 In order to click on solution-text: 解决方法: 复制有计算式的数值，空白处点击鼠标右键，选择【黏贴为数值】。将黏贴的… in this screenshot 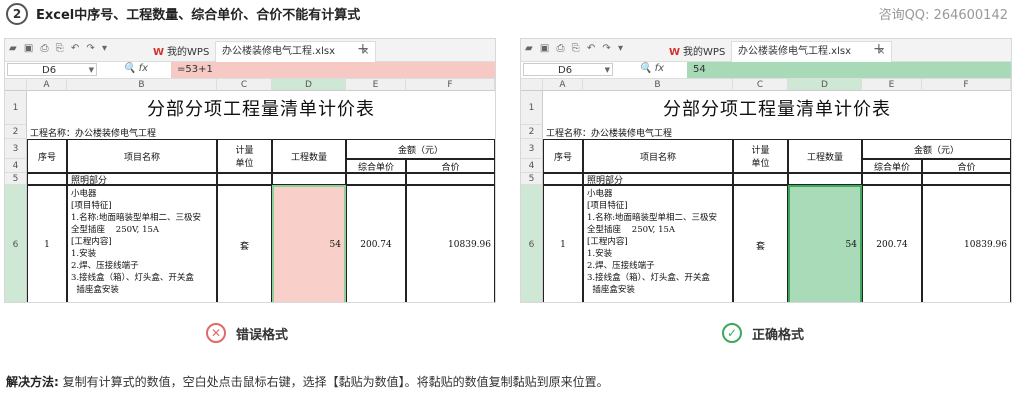, I will do `click(307, 382)`.